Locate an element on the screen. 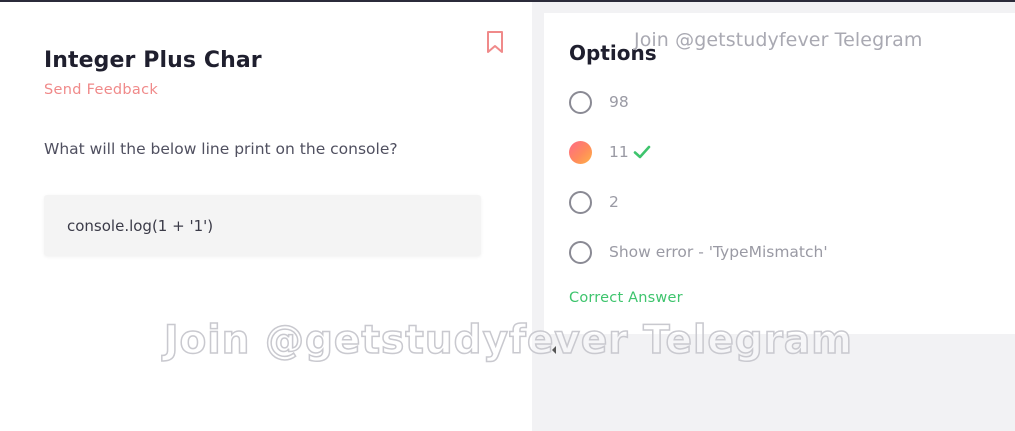  radio-button-selected is located at coordinates (580, 152).